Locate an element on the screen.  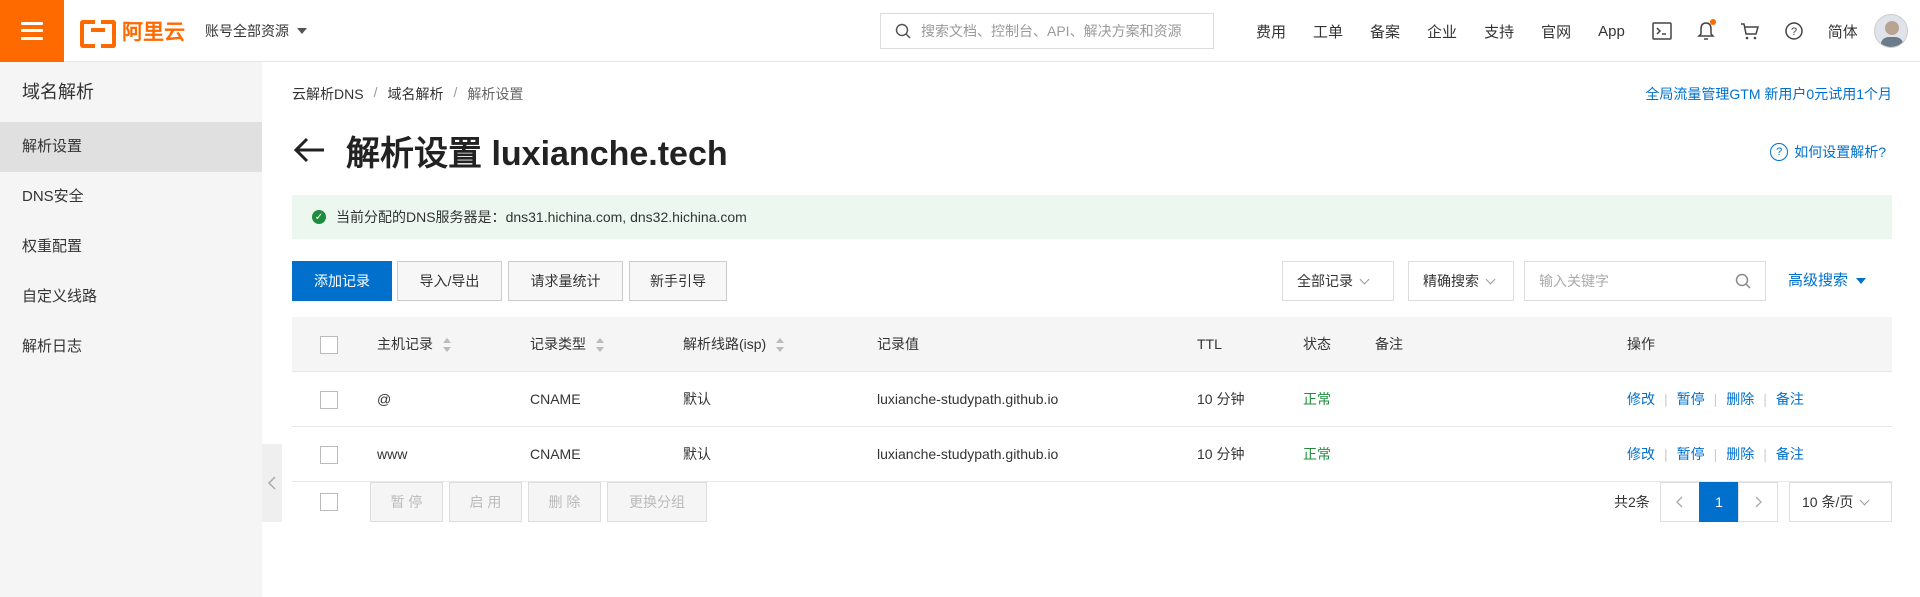
nav-link-fees: 费用 is located at coordinates (1271, 31).